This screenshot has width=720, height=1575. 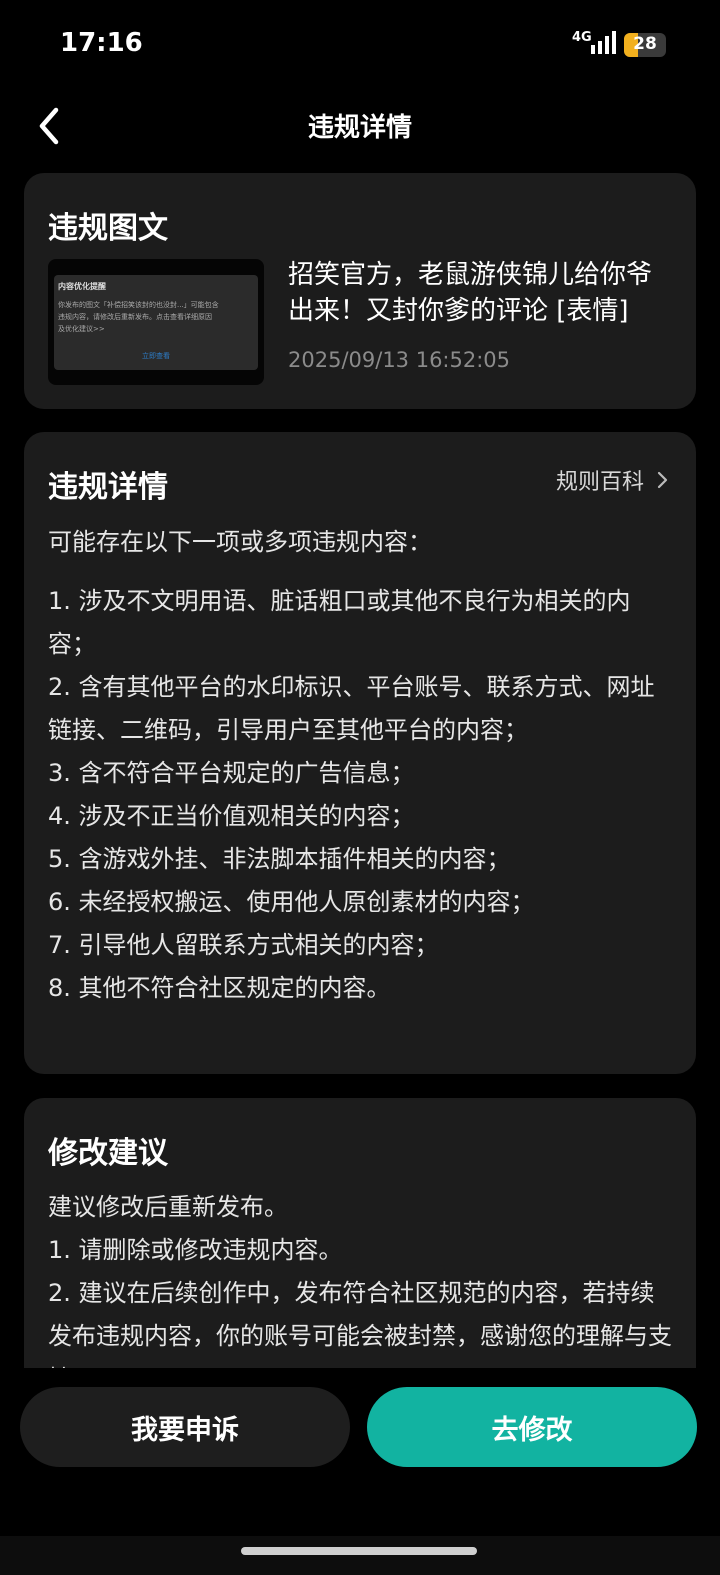 I want to click on battery-icon: 28, so click(x=645, y=45).